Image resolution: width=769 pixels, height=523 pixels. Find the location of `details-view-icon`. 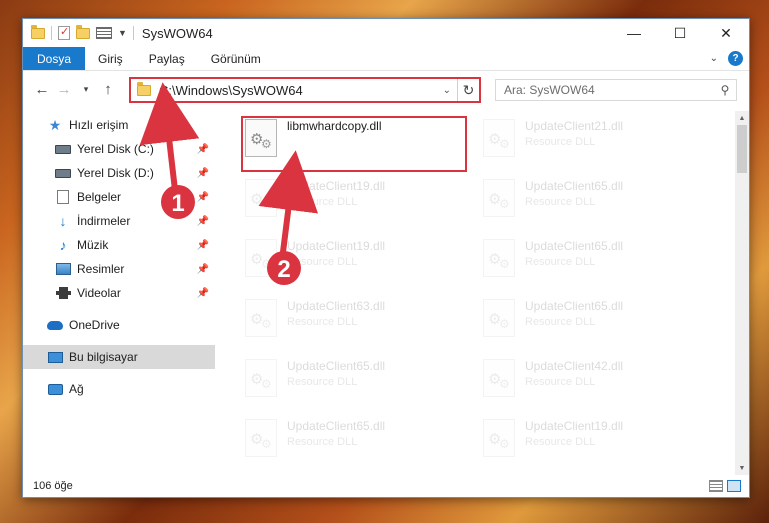

details-view-icon is located at coordinates (716, 486).